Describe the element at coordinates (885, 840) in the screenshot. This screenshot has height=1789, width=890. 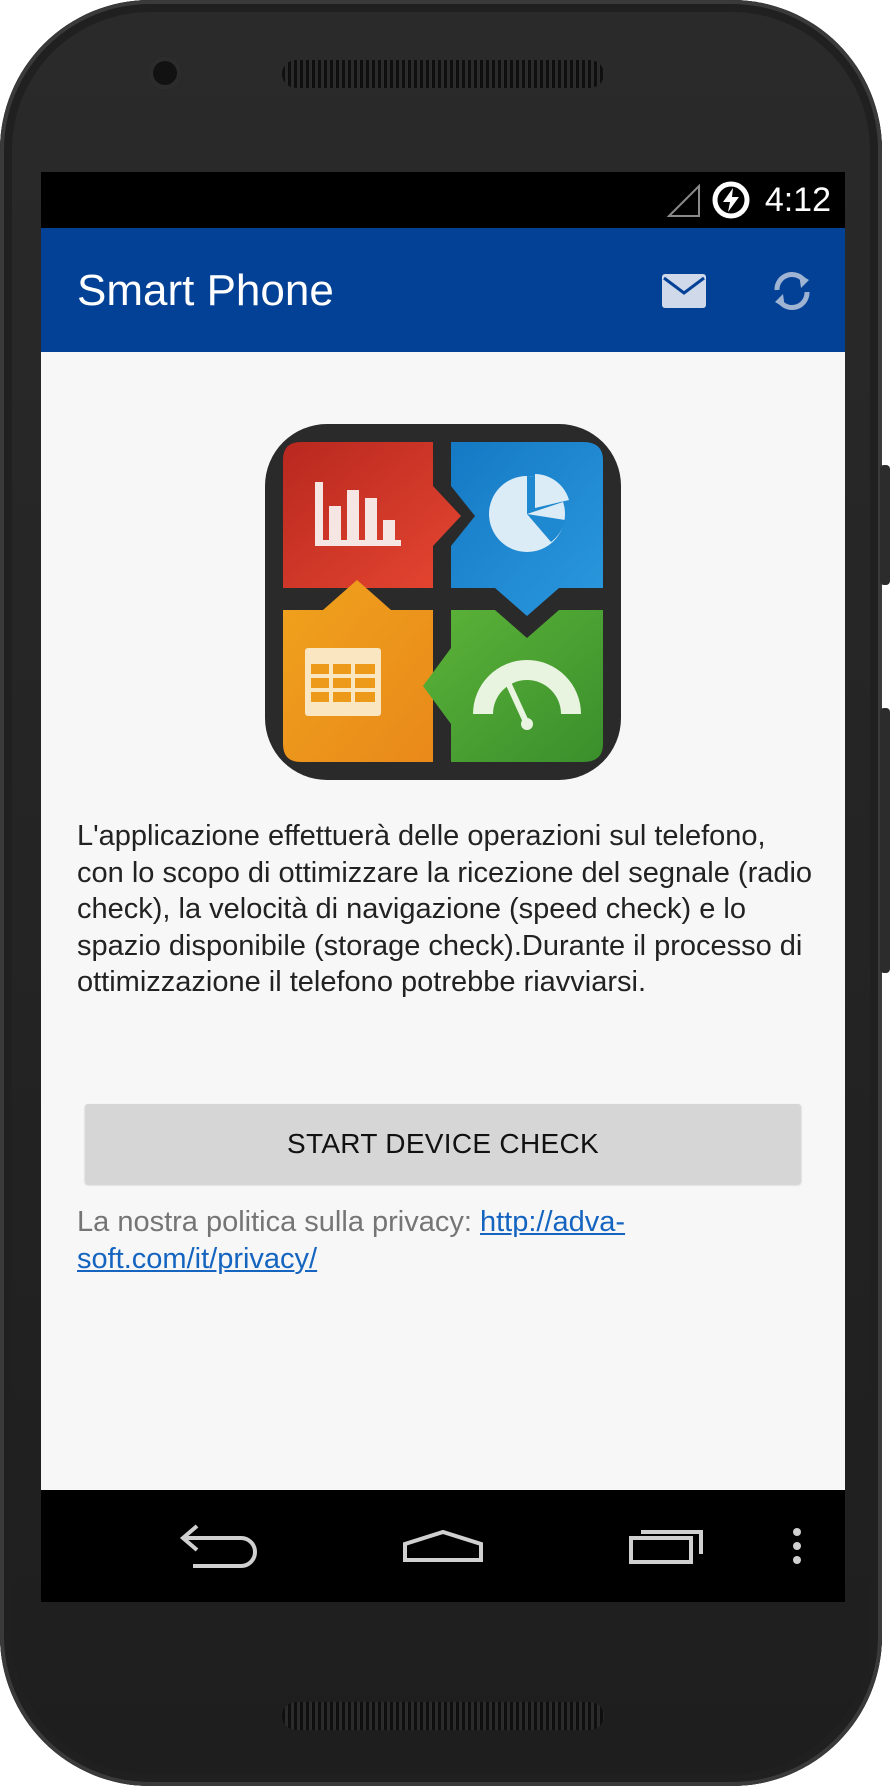
I see `volume-button` at that location.